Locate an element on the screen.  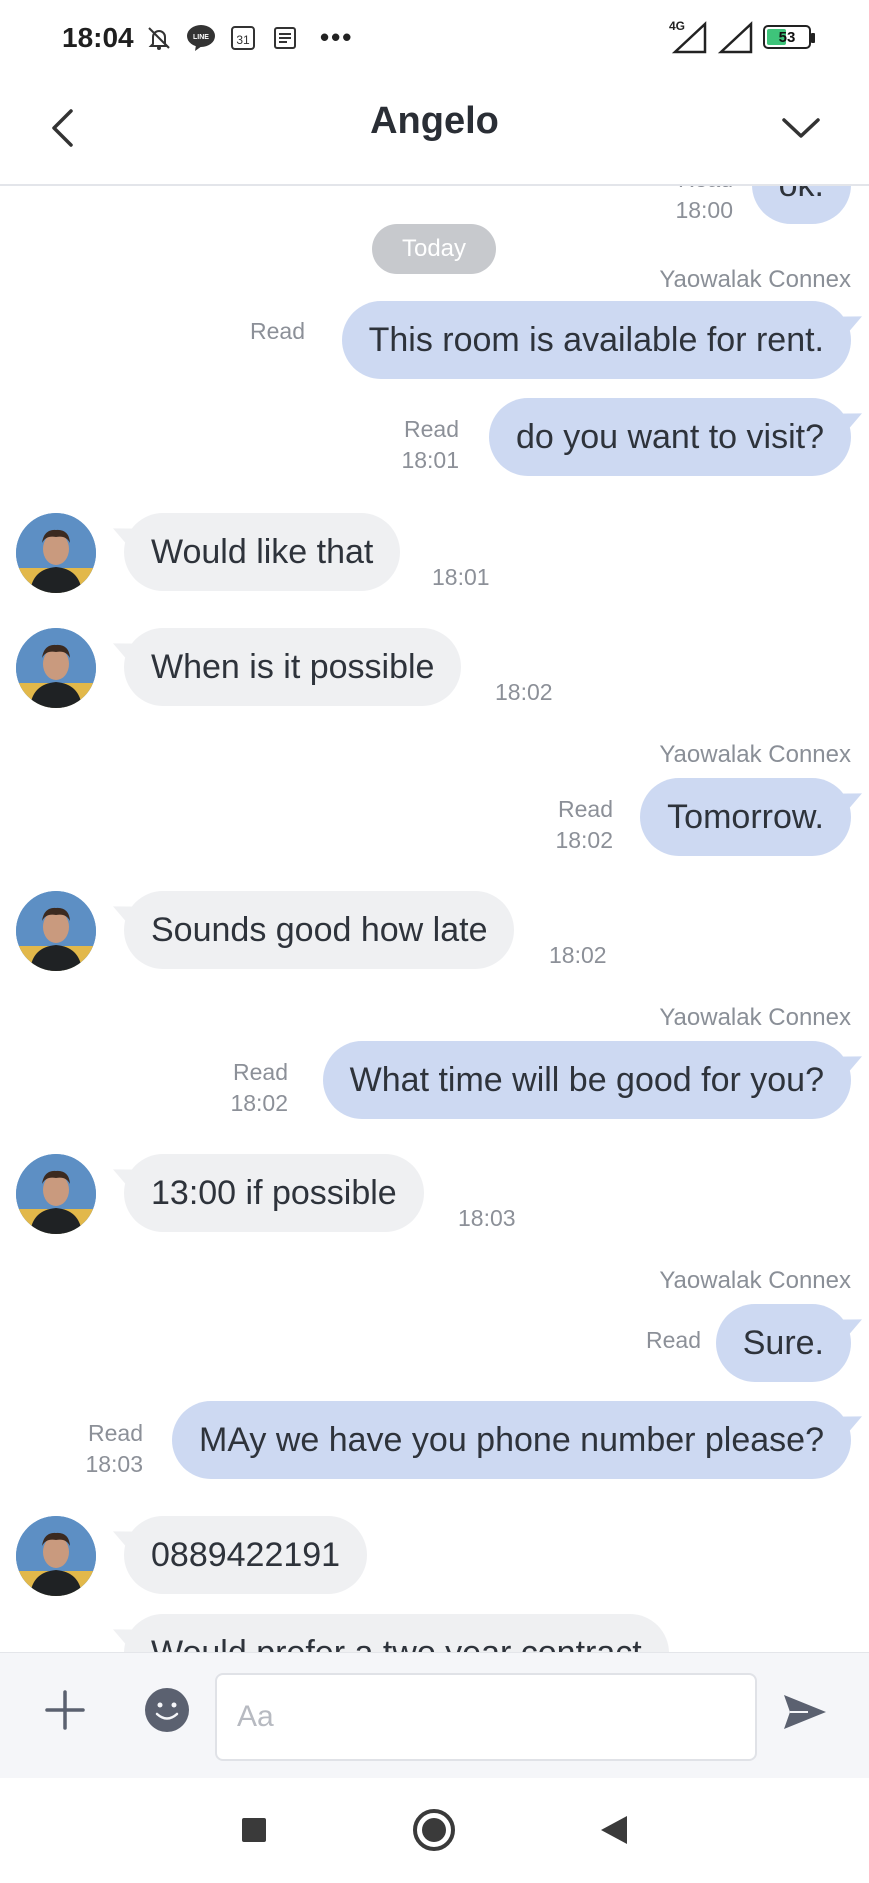
svg-text: 31 is located at coordinates (243, 40).